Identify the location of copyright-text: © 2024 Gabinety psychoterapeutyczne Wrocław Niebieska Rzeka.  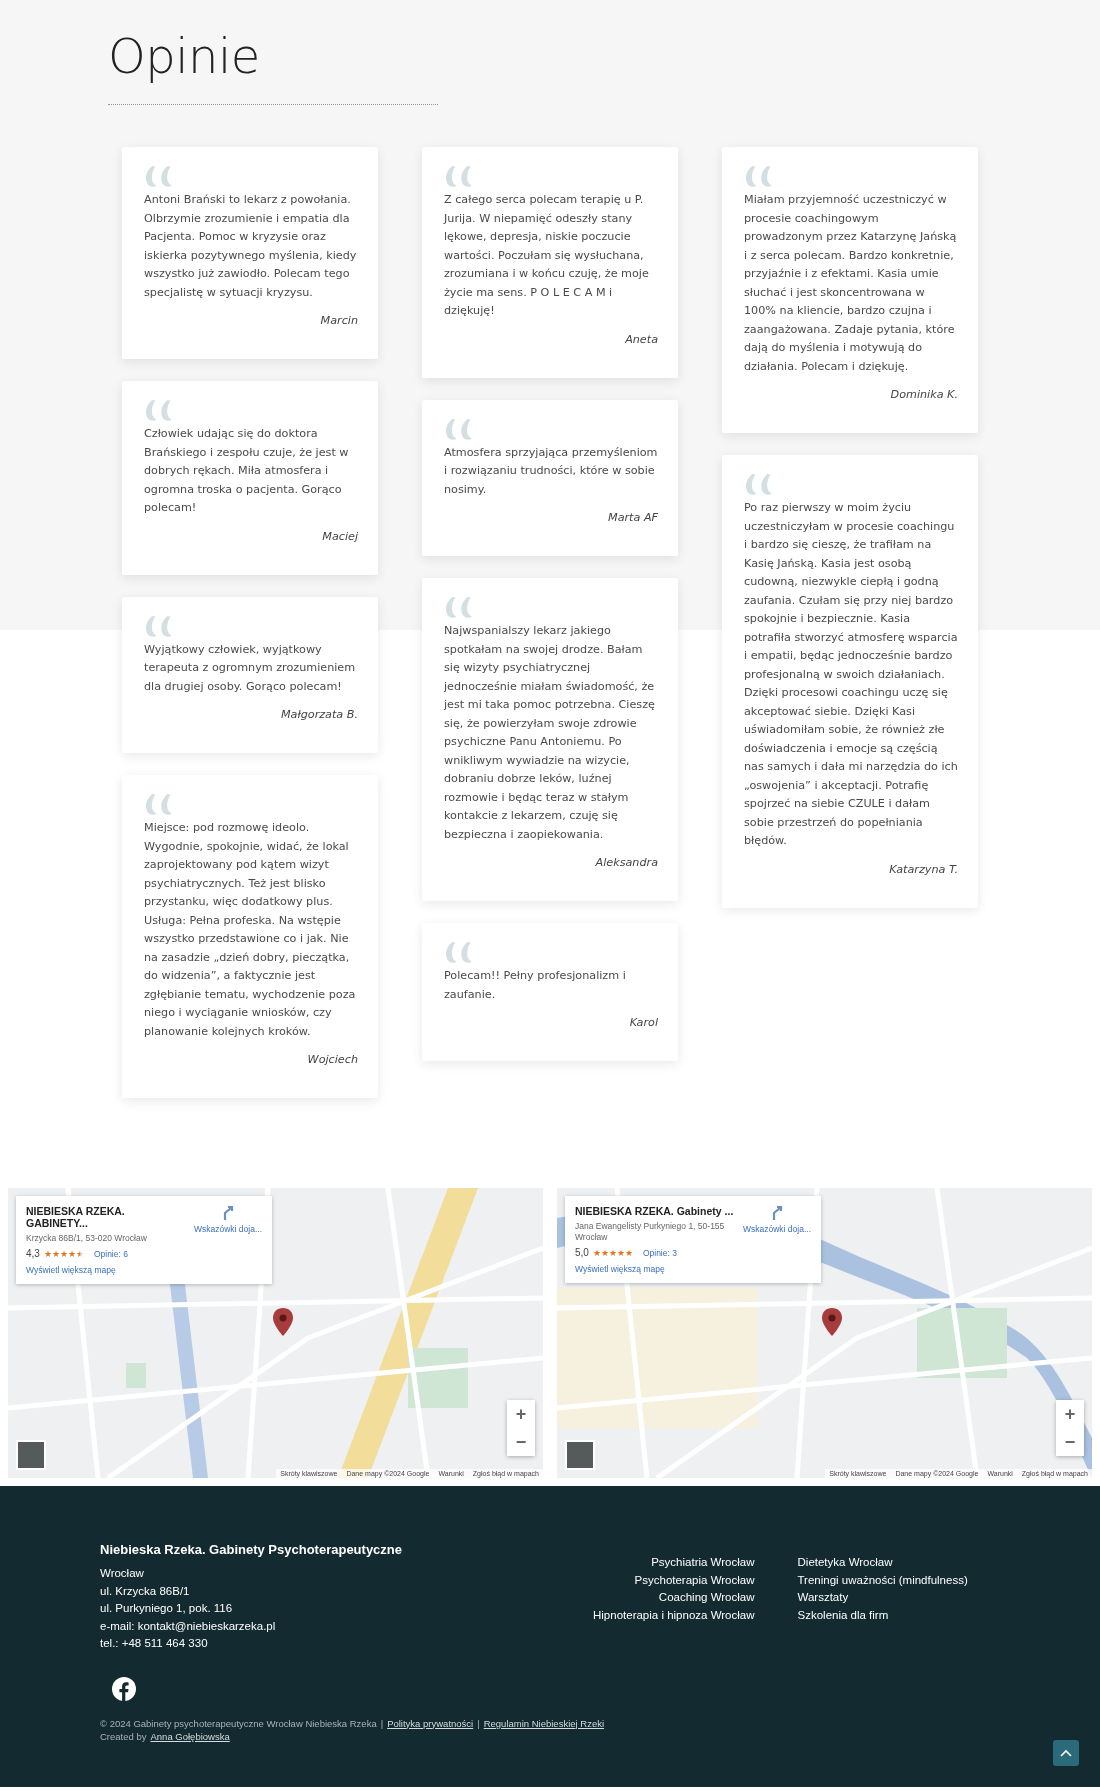
(238, 1723).